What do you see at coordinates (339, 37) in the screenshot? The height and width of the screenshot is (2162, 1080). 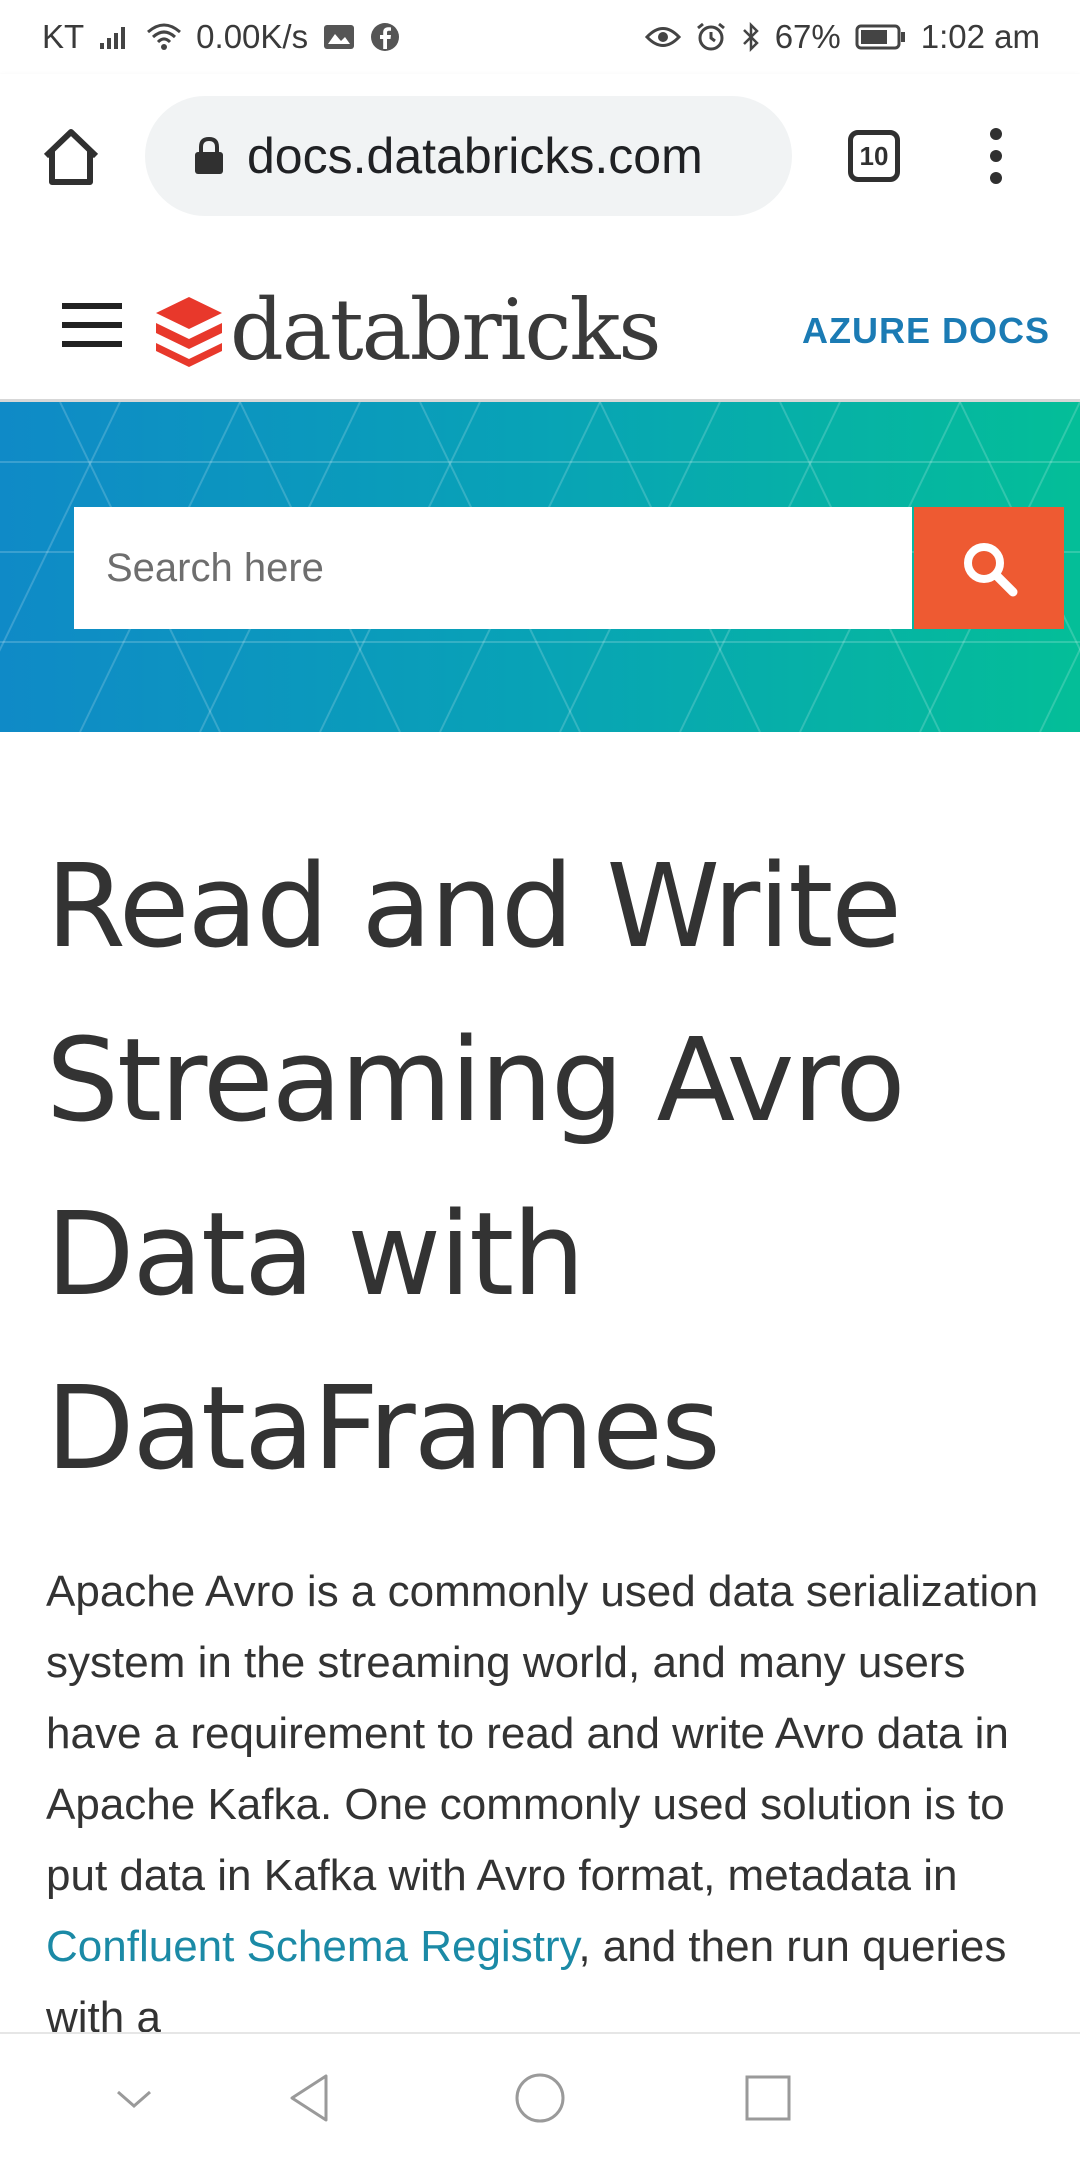 I see `gallery-notification-icon` at bounding box center [339, 37].